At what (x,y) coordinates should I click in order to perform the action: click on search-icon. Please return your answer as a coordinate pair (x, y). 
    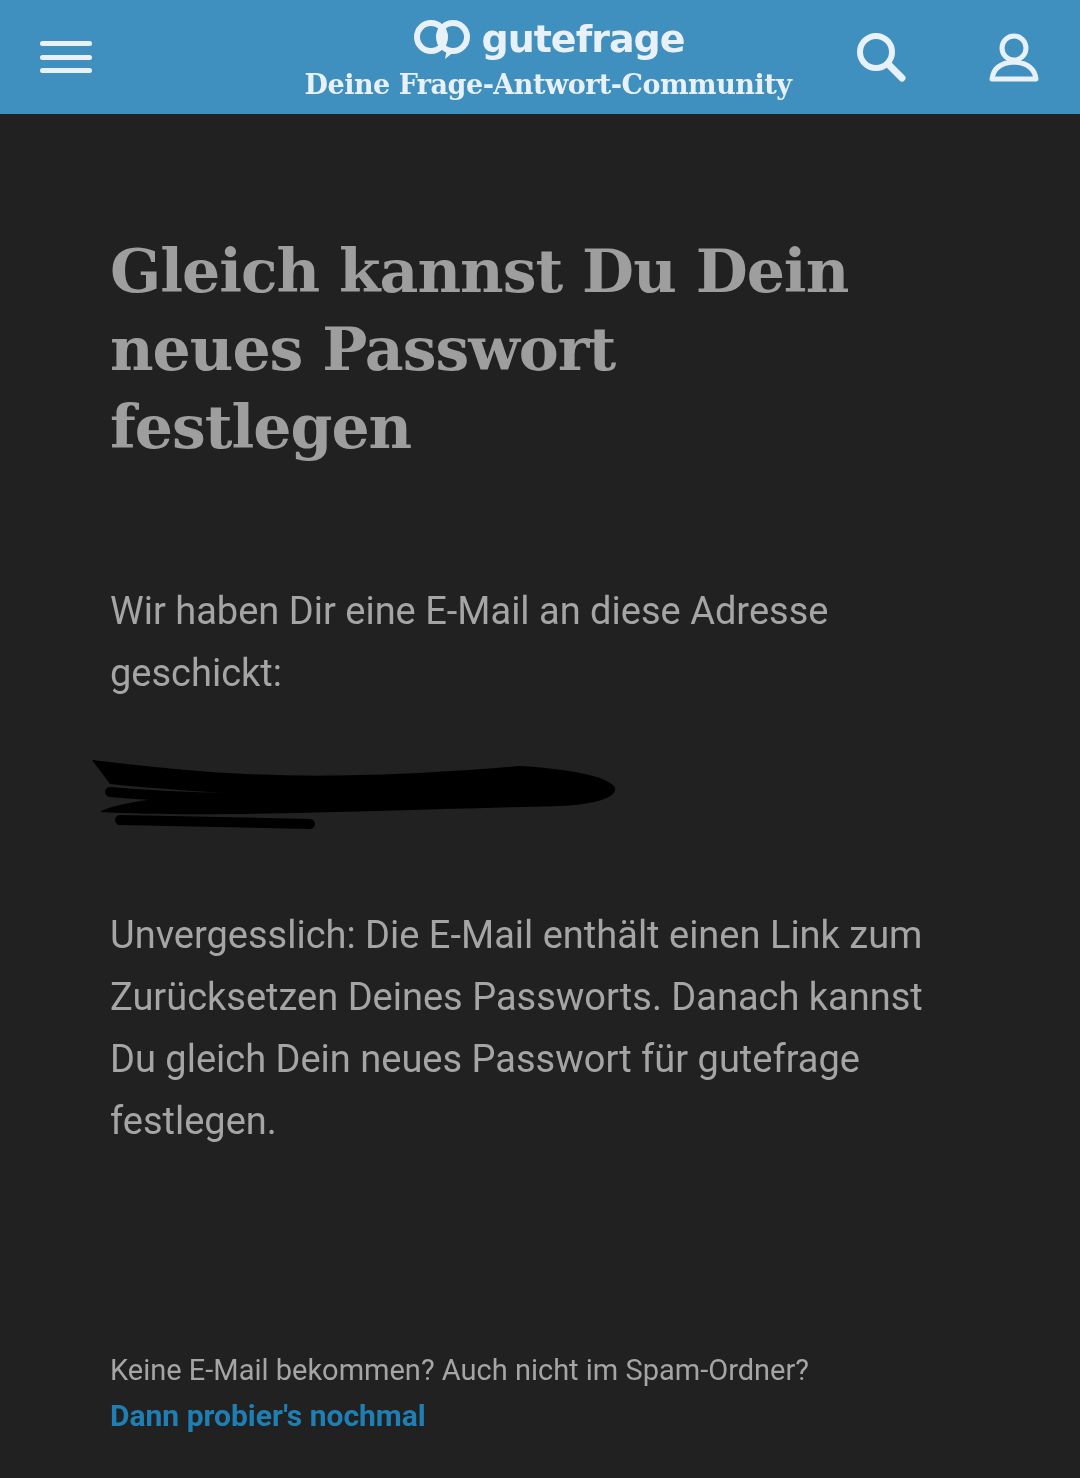
    Looking at the image, I should click on (881, 57).